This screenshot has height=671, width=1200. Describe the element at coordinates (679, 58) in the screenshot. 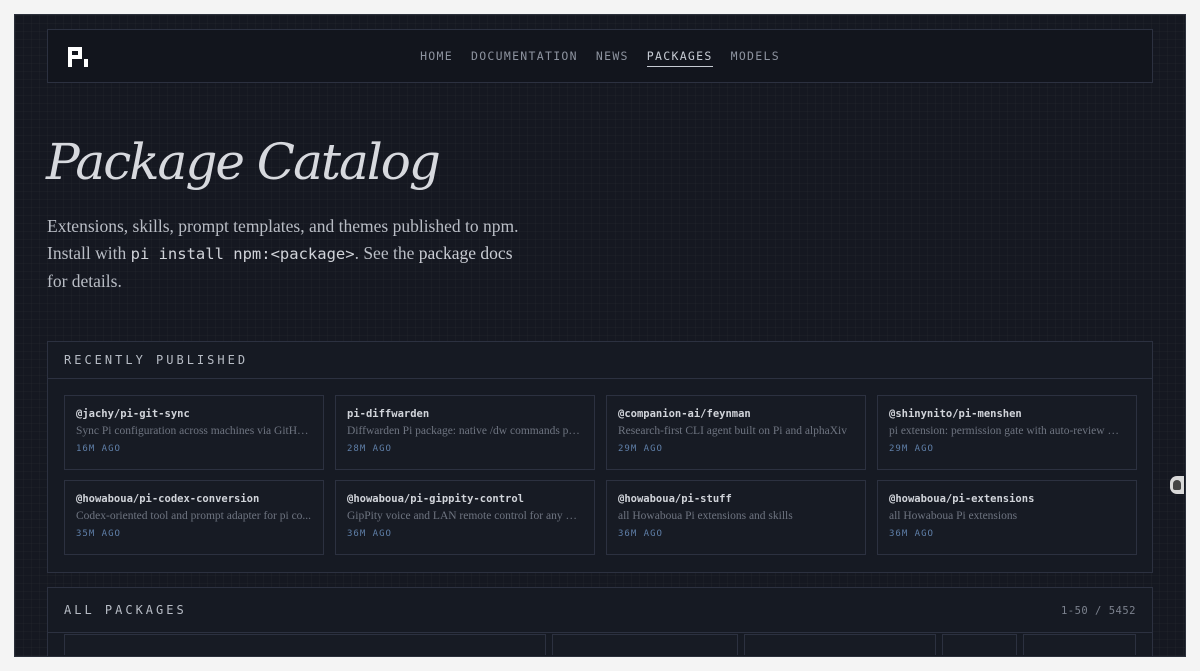

I see `nav-packages: PACKAGES` at that location.